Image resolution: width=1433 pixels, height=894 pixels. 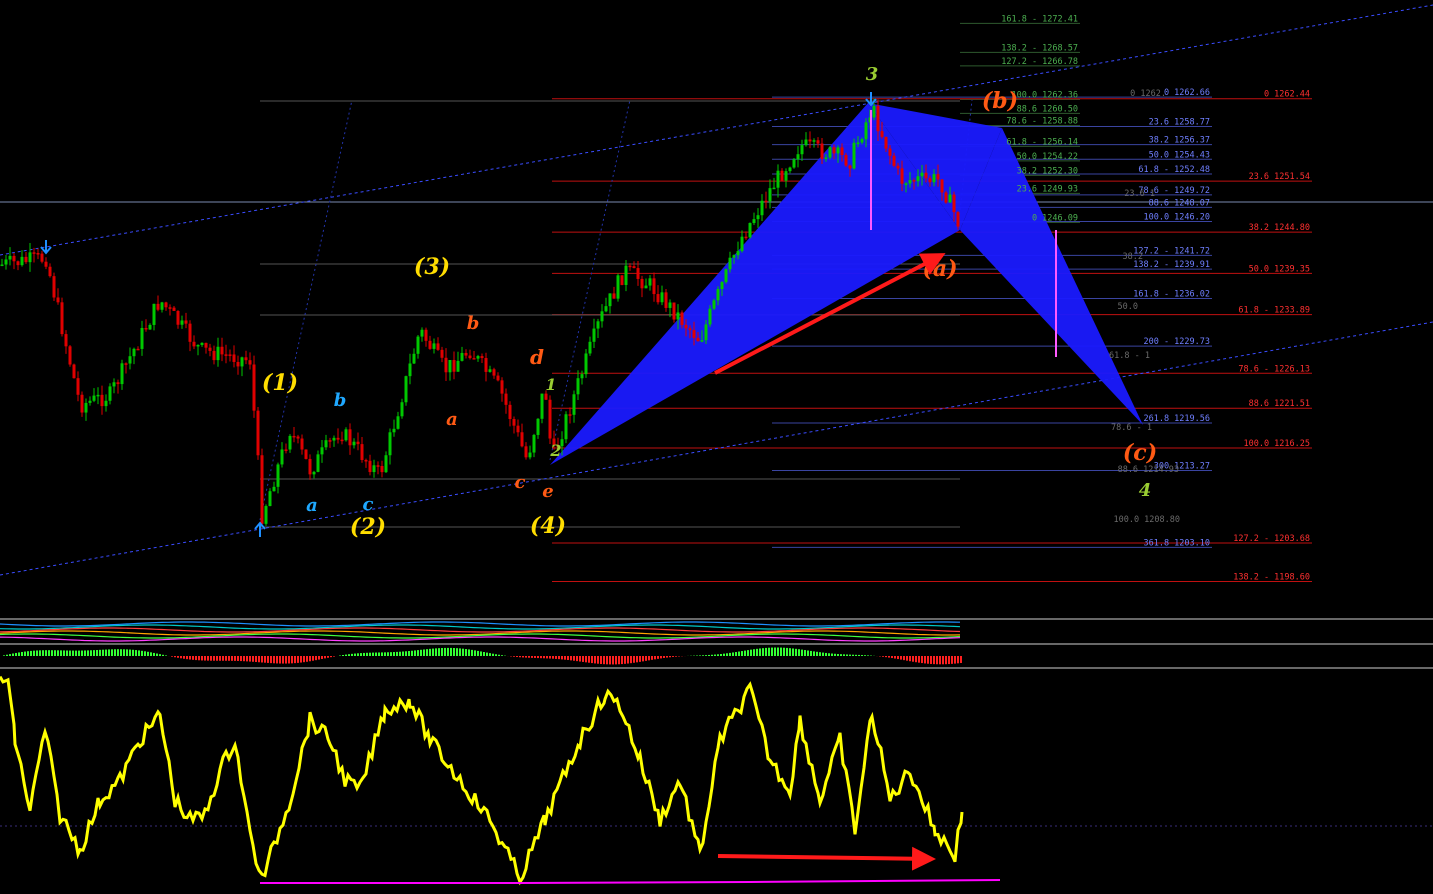 I want to click on fib-level-label: 78.6 - 1, so click(x=1131, y=428).